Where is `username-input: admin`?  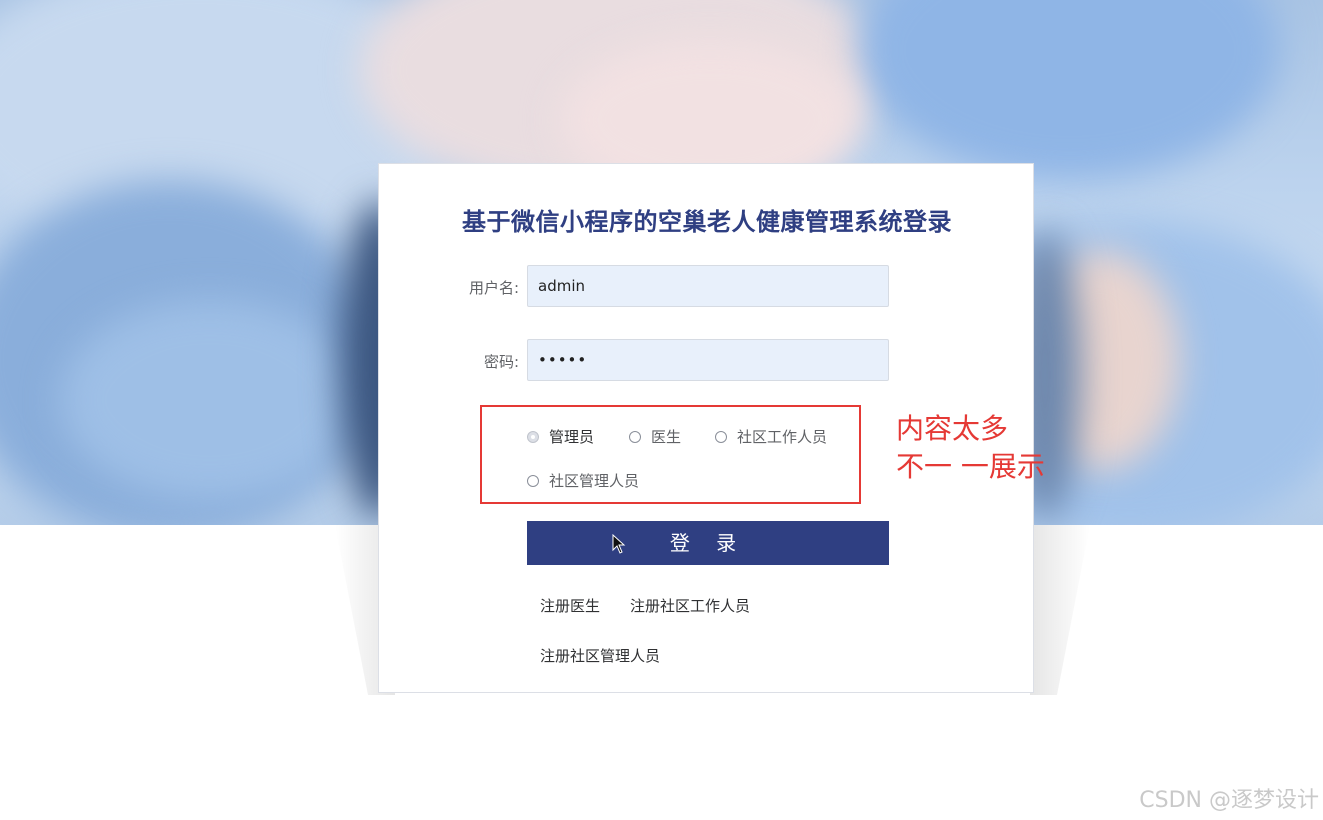 username-input: admin is located at coordinates (708, 286).